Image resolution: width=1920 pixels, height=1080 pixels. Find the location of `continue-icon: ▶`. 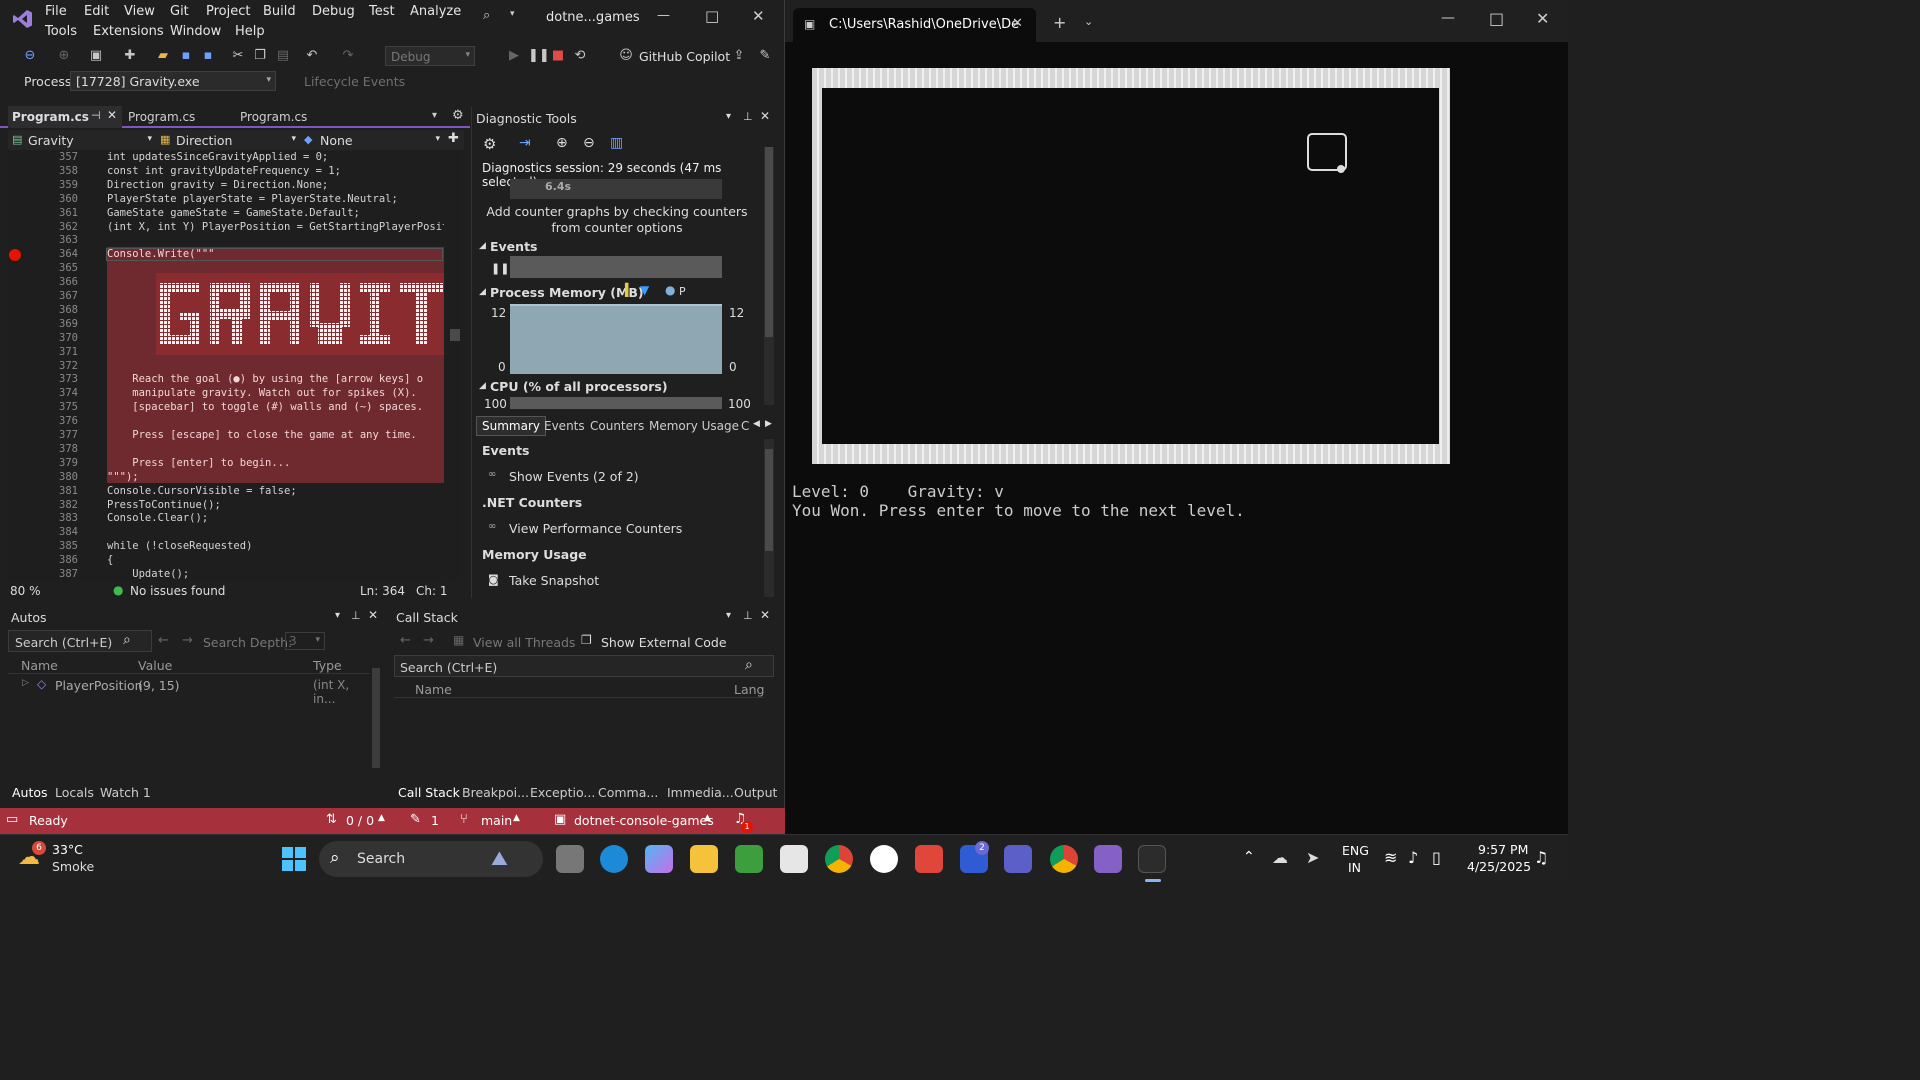

continue-icon: ▶ is located at coordinates (514, 56).